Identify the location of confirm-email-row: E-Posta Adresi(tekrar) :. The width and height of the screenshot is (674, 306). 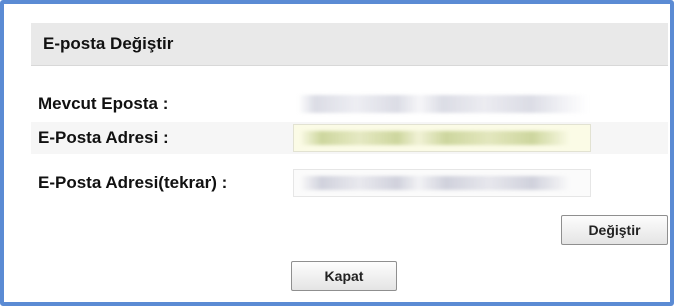
(349, 183).